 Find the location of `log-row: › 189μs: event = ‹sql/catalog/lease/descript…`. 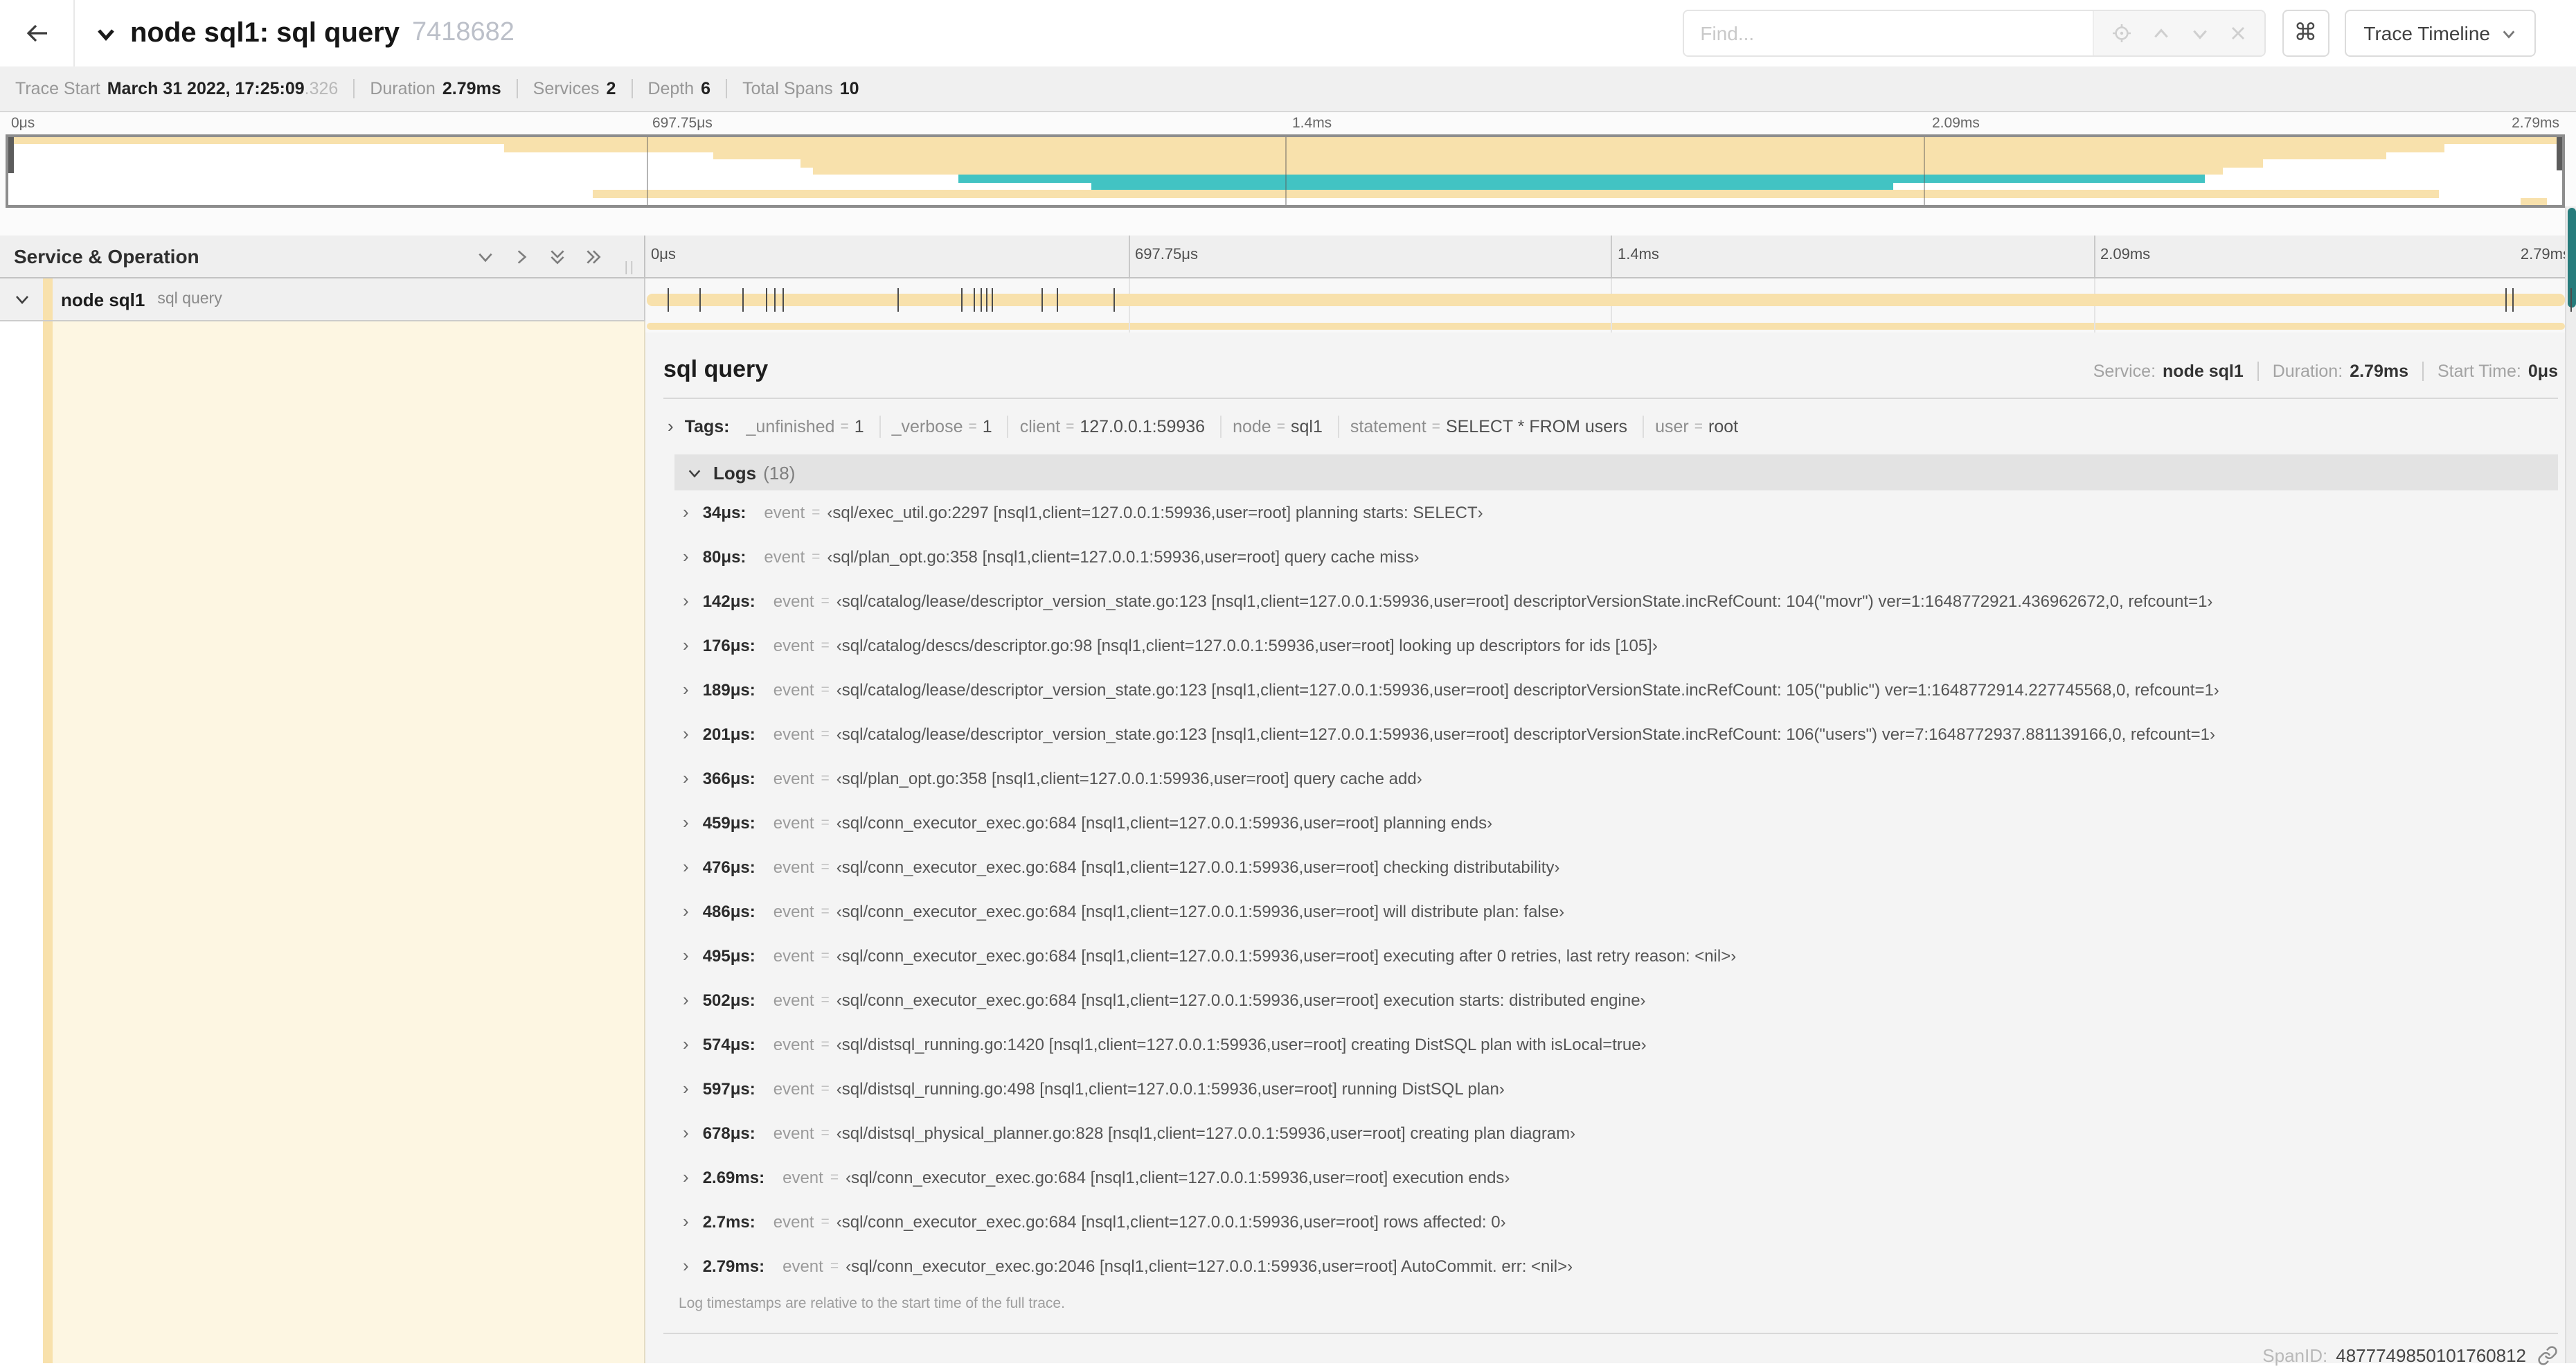

log-row: › 189μs: event = ‹sql/catalog/lease/descript… is located at coordinates (1616, 690).